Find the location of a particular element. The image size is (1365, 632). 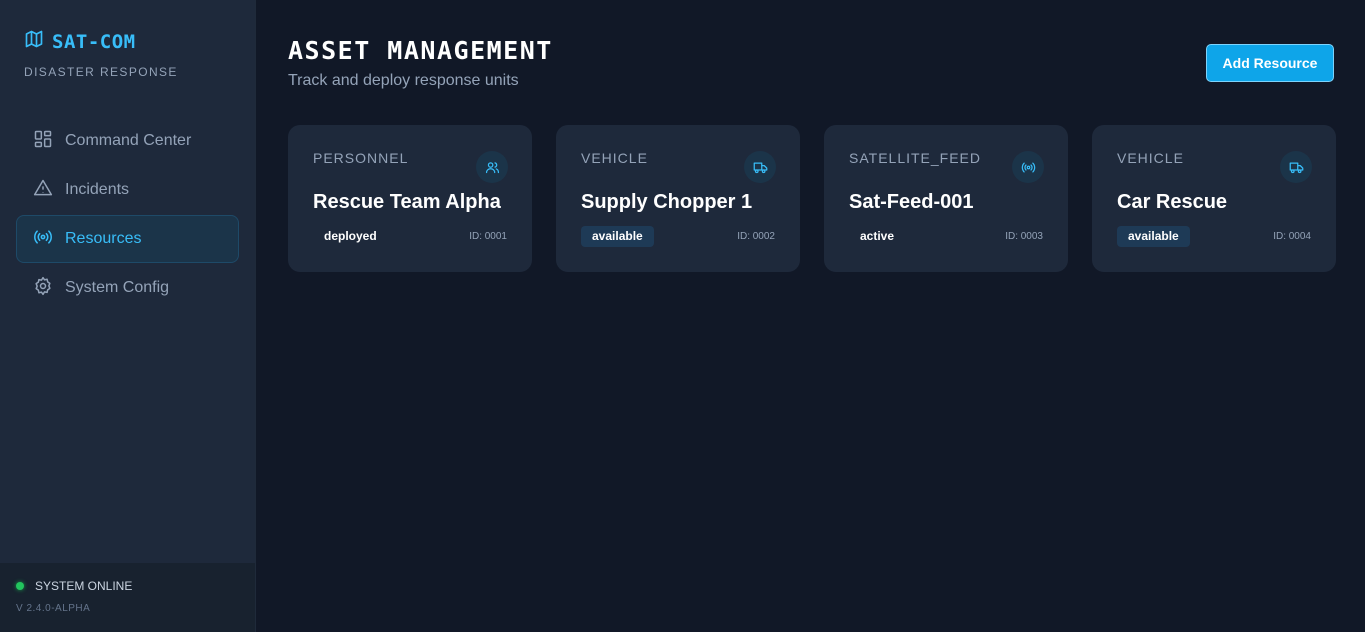

sidebar-item-command-center: Command Center is located at coordinates (127, 141).